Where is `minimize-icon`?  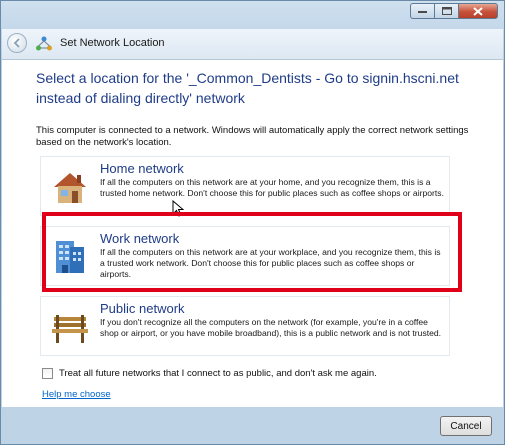 minimize-icon is located at coordinates (422, 12).